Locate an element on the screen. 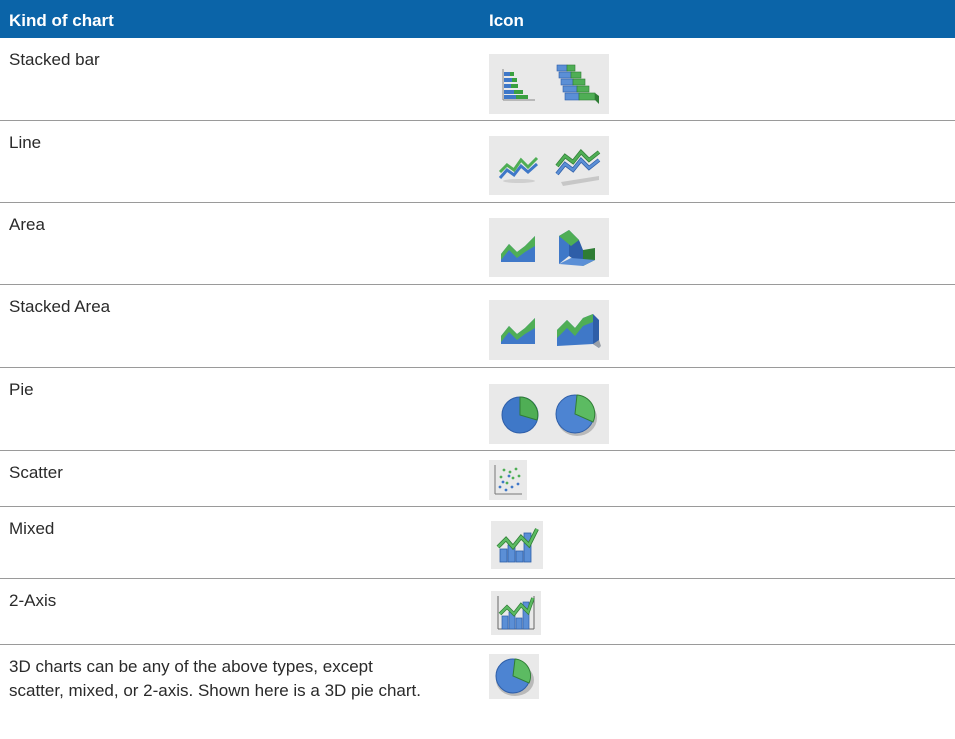 The width and height of the screenshot is (955, 739). header-icon: Icon is located at coordinates (506, 20).